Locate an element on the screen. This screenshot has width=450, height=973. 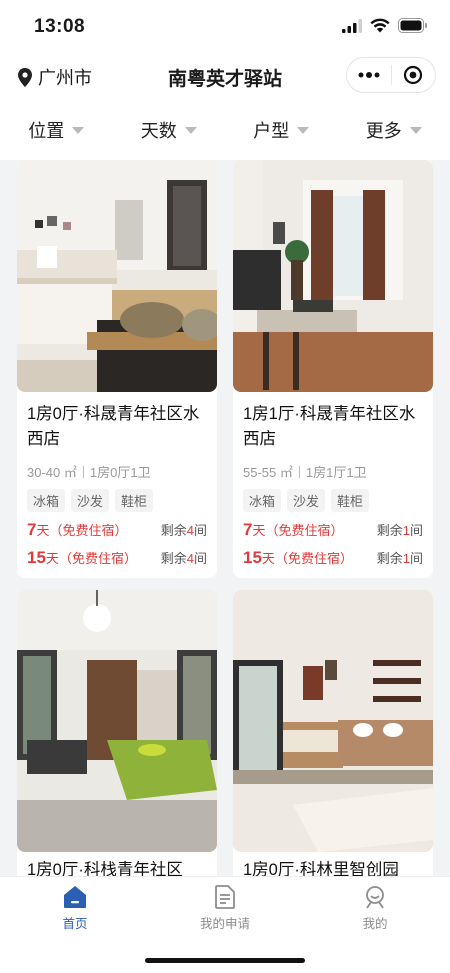
stay-offer: 7天（免费住宿） 剩余4间 is located at coordinates (117, 530).